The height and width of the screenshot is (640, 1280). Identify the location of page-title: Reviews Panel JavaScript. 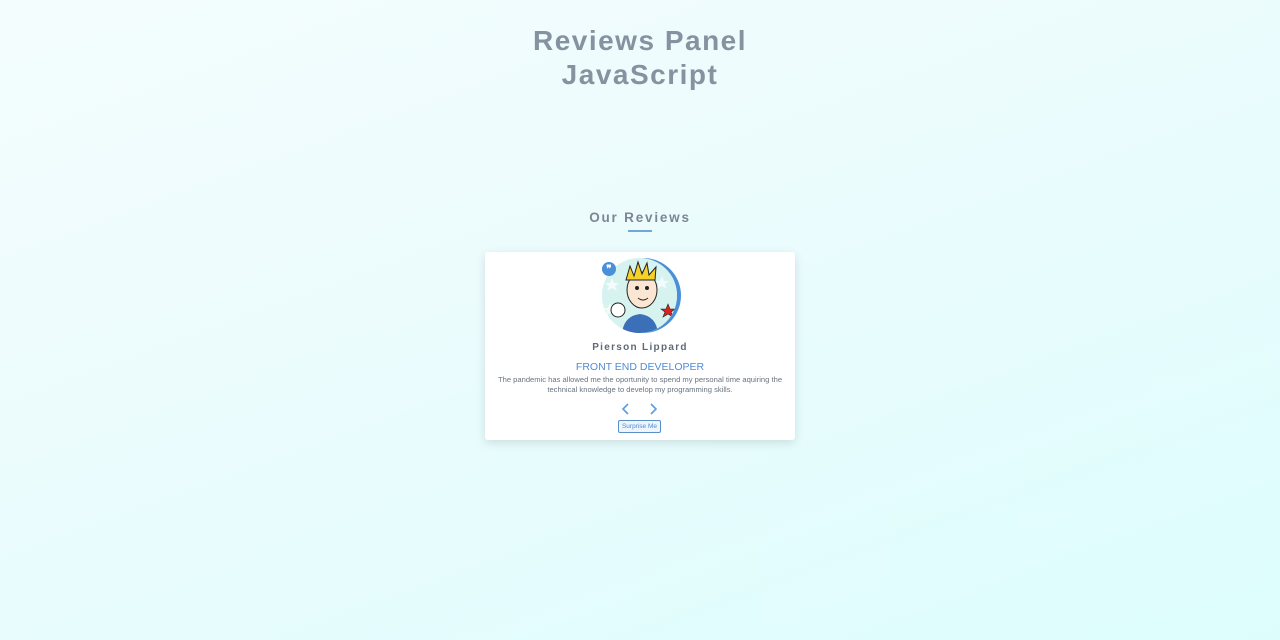
(640, 58).